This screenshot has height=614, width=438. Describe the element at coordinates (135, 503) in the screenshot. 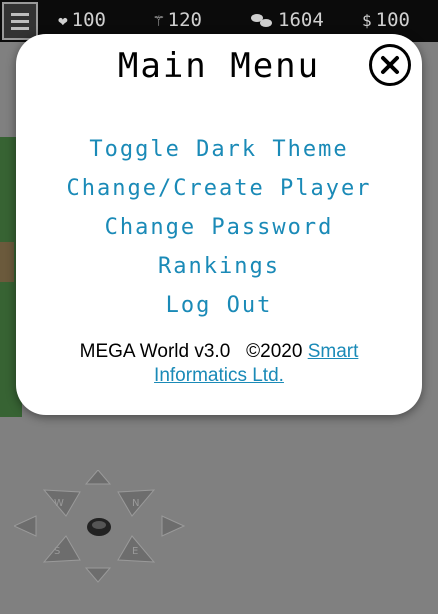

I see `compass-label-n: N` at that location.